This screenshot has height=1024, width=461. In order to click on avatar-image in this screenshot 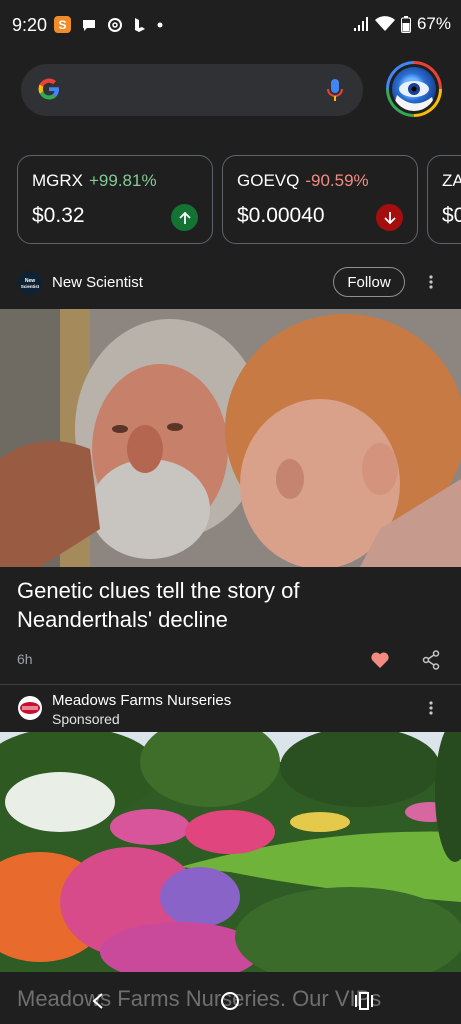, I will do `click(414, 89)`.